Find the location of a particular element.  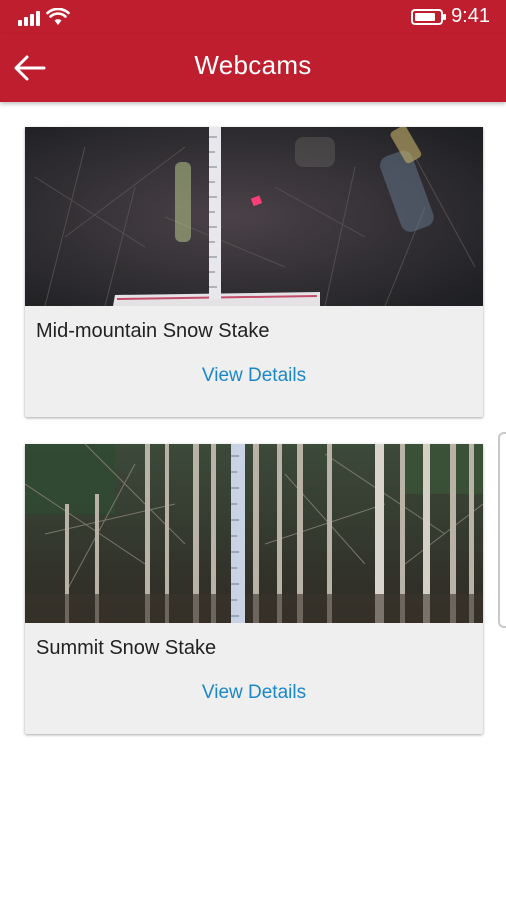

status-right: 9:41 is located at coordinates (450, 16).